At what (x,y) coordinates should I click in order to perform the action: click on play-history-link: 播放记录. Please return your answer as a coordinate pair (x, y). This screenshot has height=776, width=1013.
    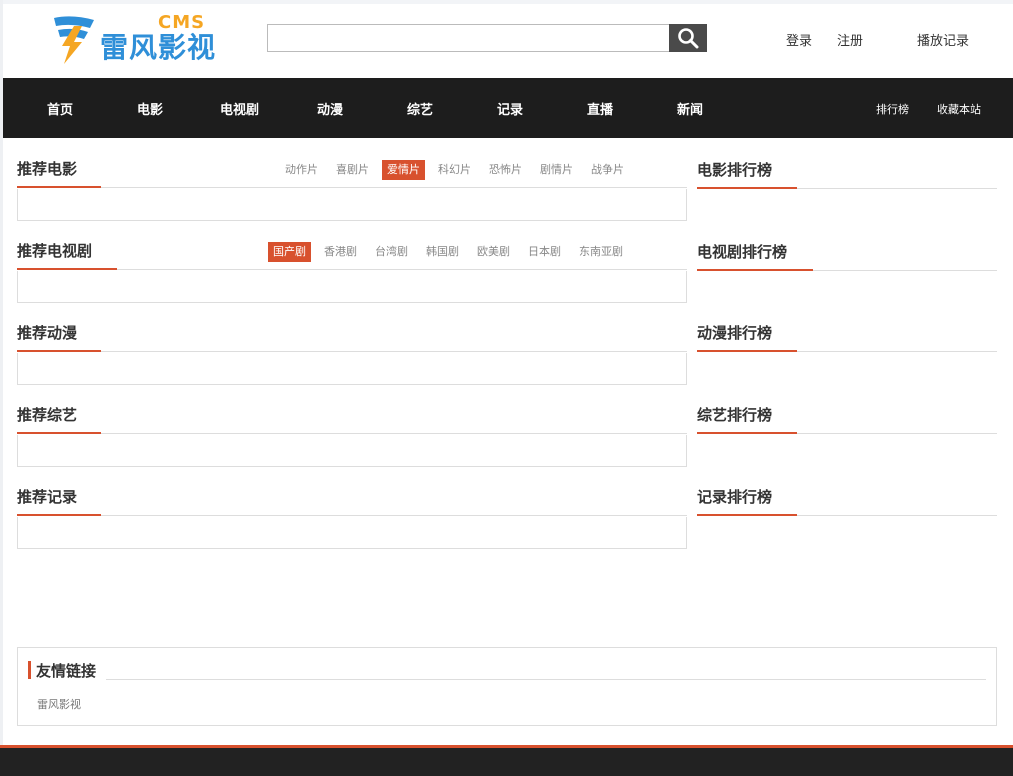
    Looking at the image, I should click on (943, 39).